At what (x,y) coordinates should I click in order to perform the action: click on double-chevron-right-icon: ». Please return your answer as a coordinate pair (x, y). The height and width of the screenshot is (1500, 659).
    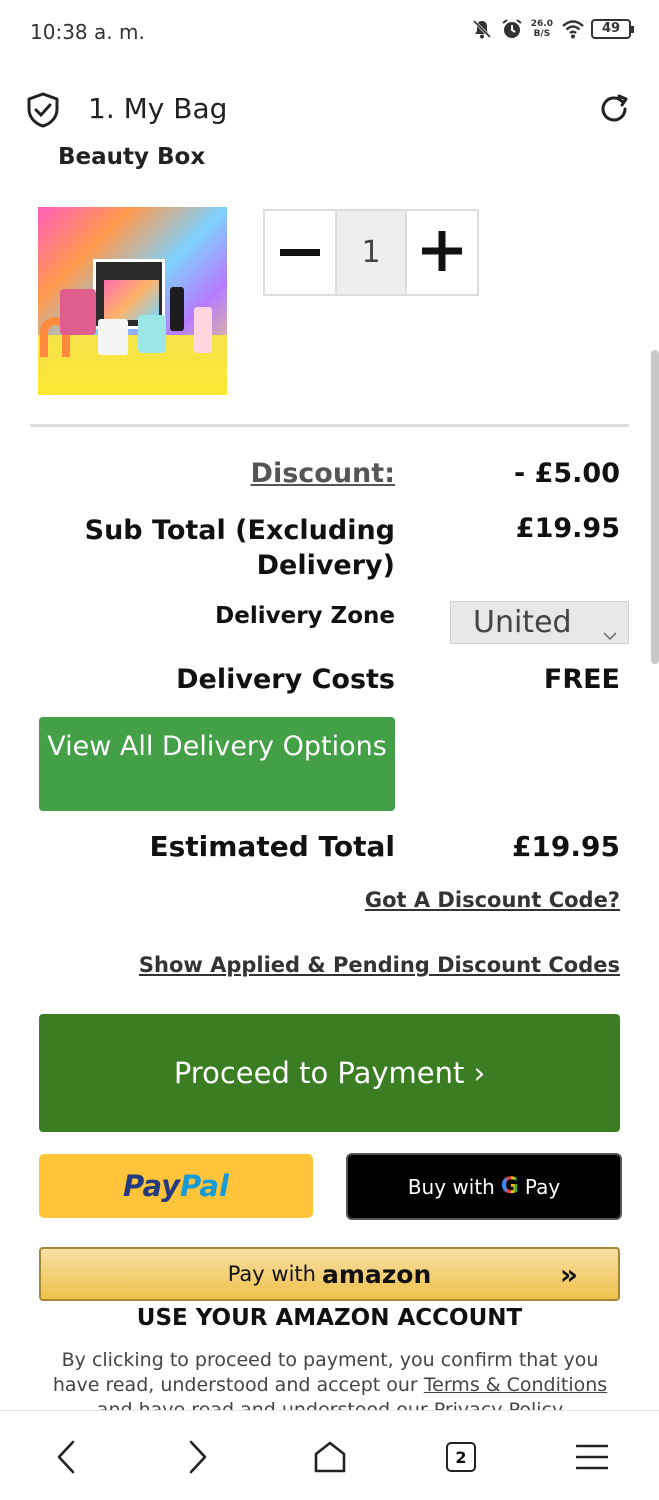
    Looking at the image, I should click on (568, 1274).